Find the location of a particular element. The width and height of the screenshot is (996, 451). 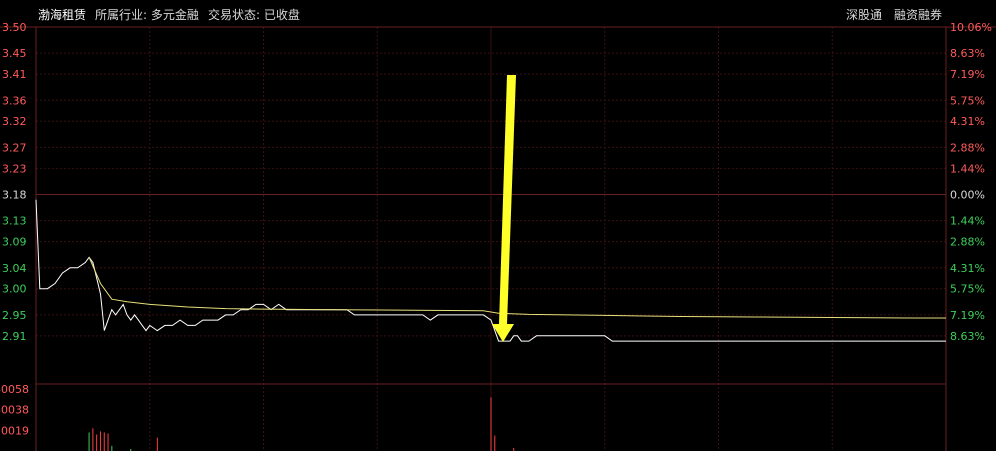

price-tick-label: 3.18 is located at coordinates (14, 195).